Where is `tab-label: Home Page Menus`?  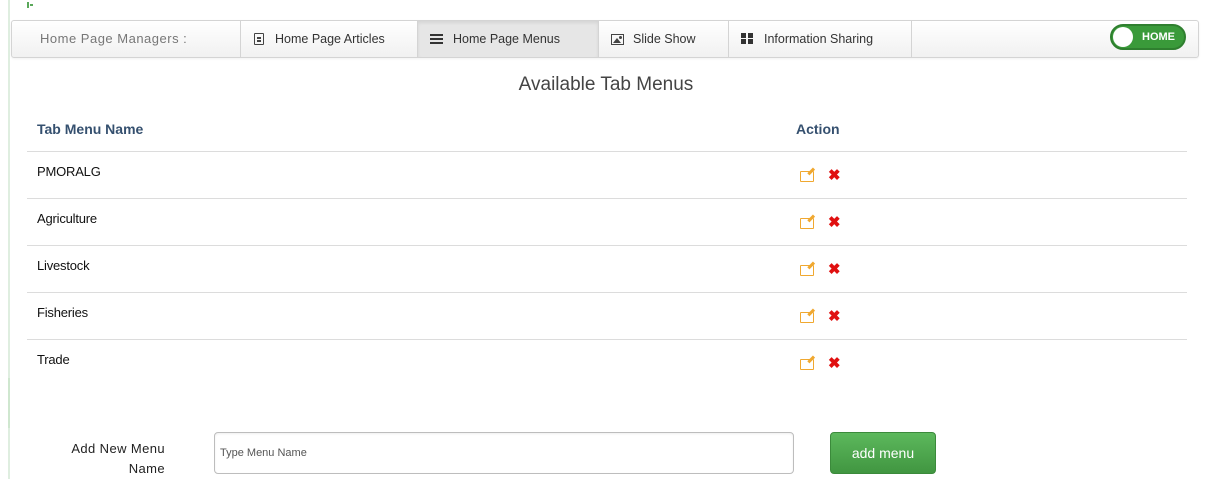
tab-label: Home Page Menus is located at coordinates (507, 39).